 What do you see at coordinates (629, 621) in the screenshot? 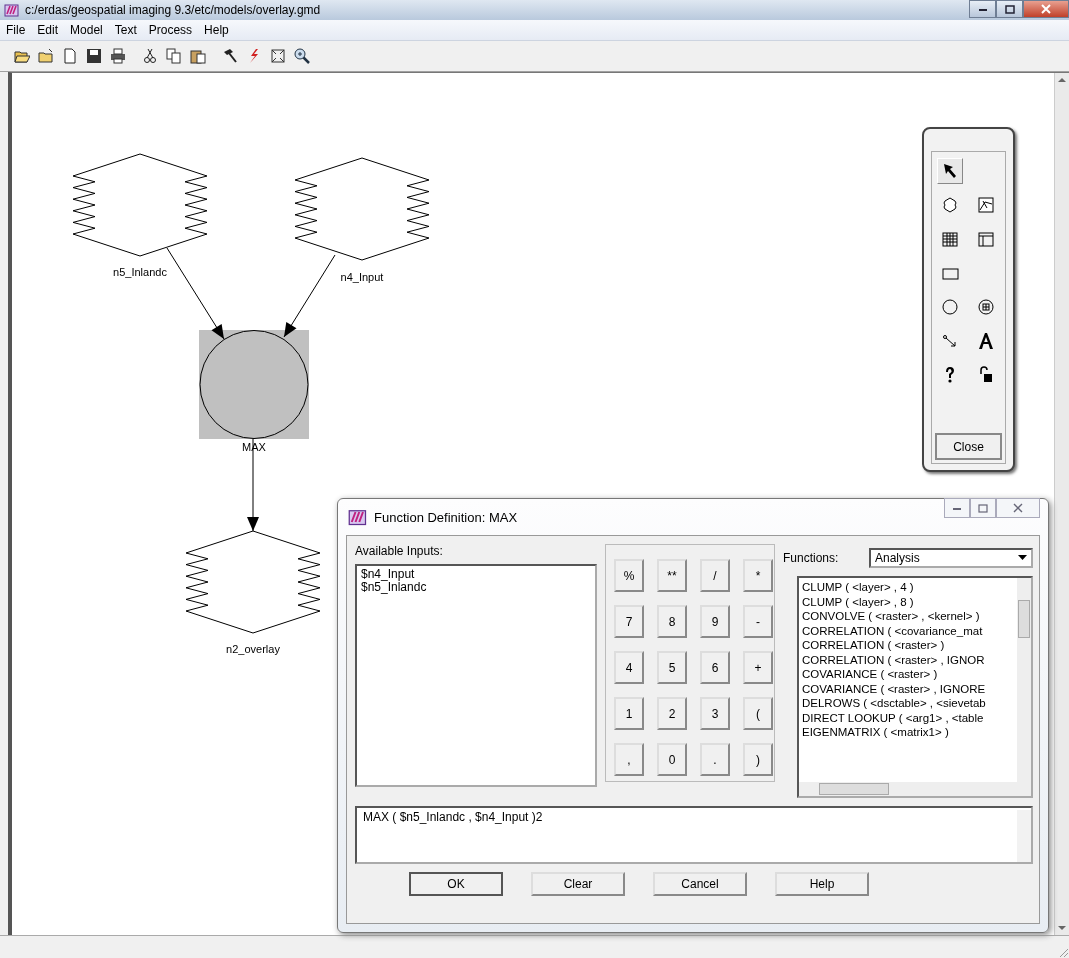
I see `keypad-key: 7` at bounding box center [629, 621].